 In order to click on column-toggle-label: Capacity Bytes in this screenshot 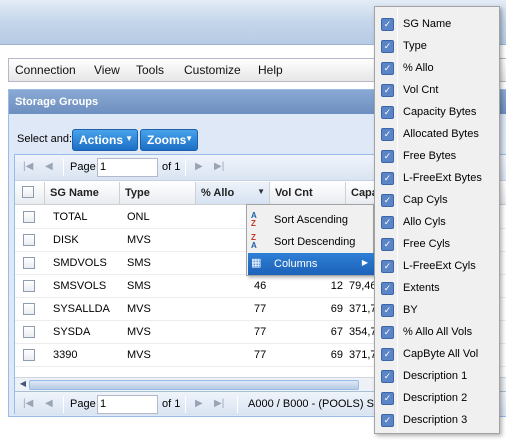, I will do `click(440, 112)`.